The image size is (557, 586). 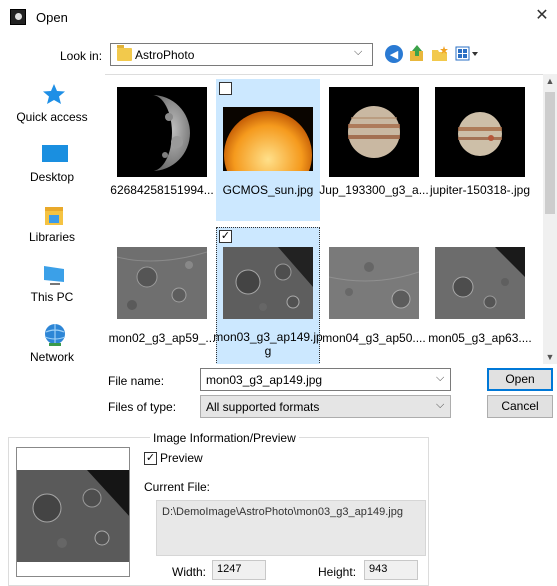 I want to click on look-in-label: Look in:, so click(x=81, y=56).